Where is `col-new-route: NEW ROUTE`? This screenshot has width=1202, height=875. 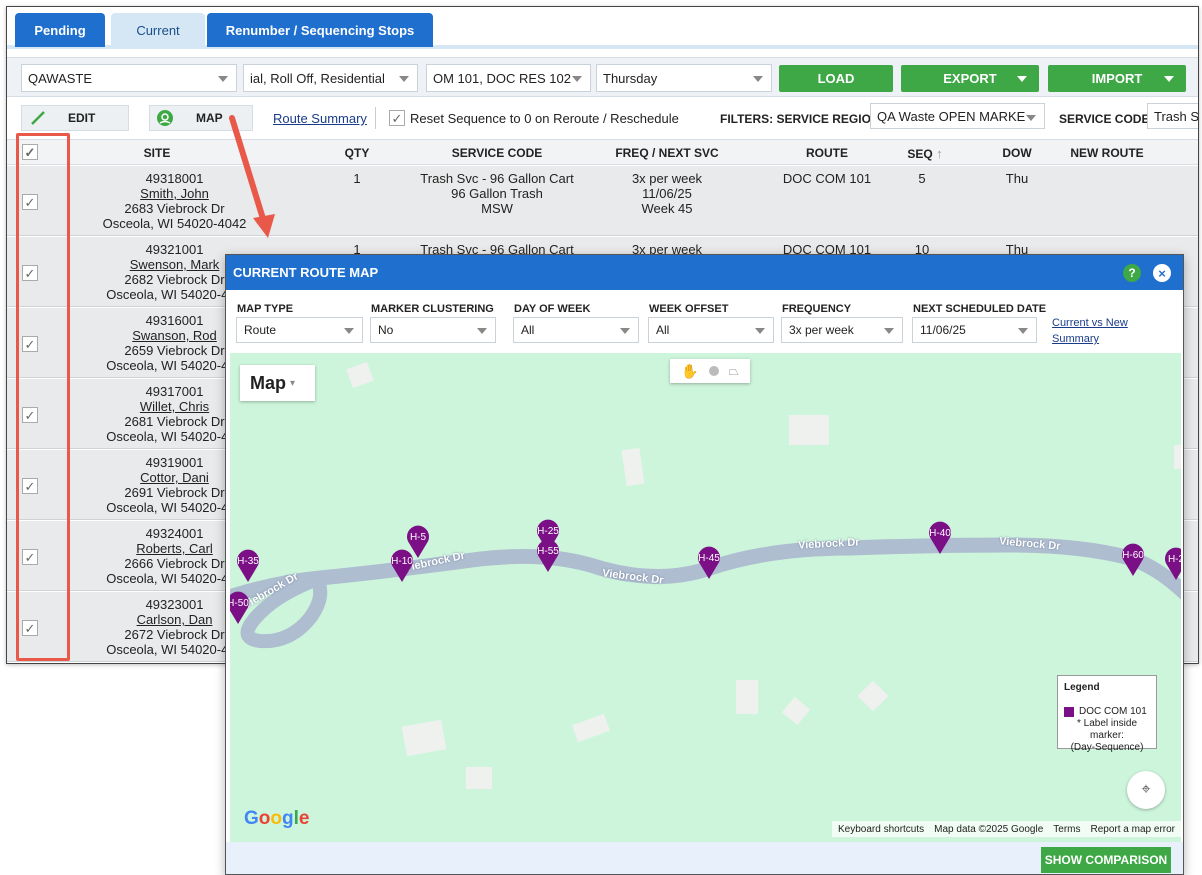 col-new-route: NEW ROUTE is located at coordinates (1107, 153).